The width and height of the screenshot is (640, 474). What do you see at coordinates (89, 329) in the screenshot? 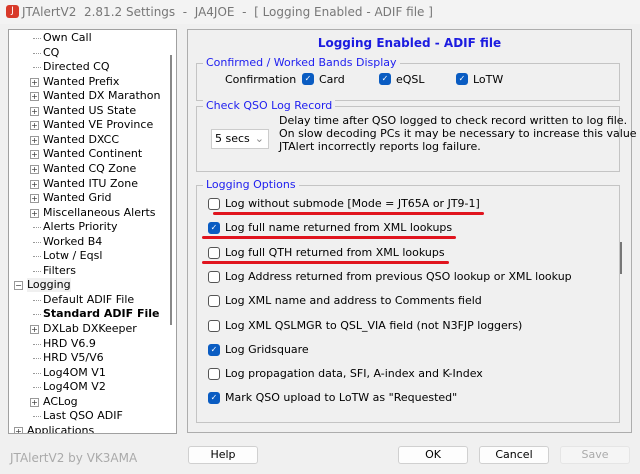
I see `tree-item: + DXLab DXKeeper` at bounding box center [89, 329].